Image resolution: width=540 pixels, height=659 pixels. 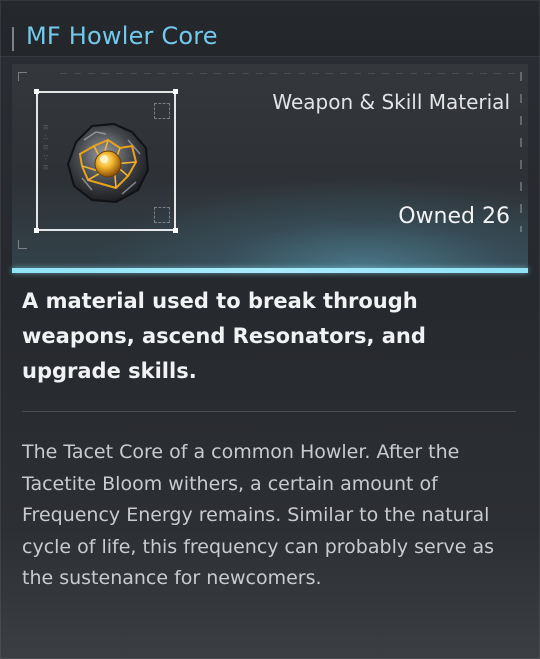 What do you see at coordinates (521, 152) in the screenshot?
I see `decorative-tick-marks` at bounding box center [521, 152].